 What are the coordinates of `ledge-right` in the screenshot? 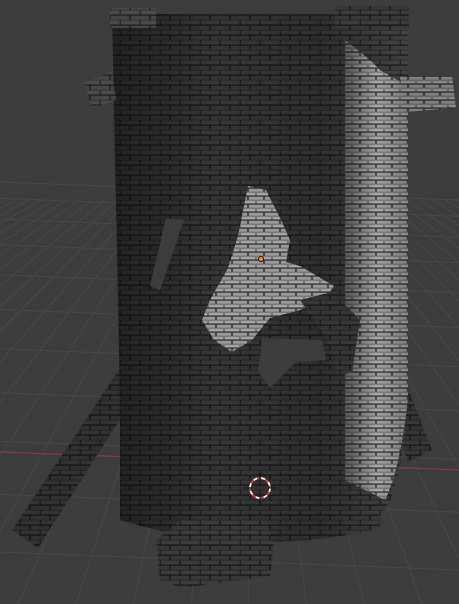 It's located at (428, 94).